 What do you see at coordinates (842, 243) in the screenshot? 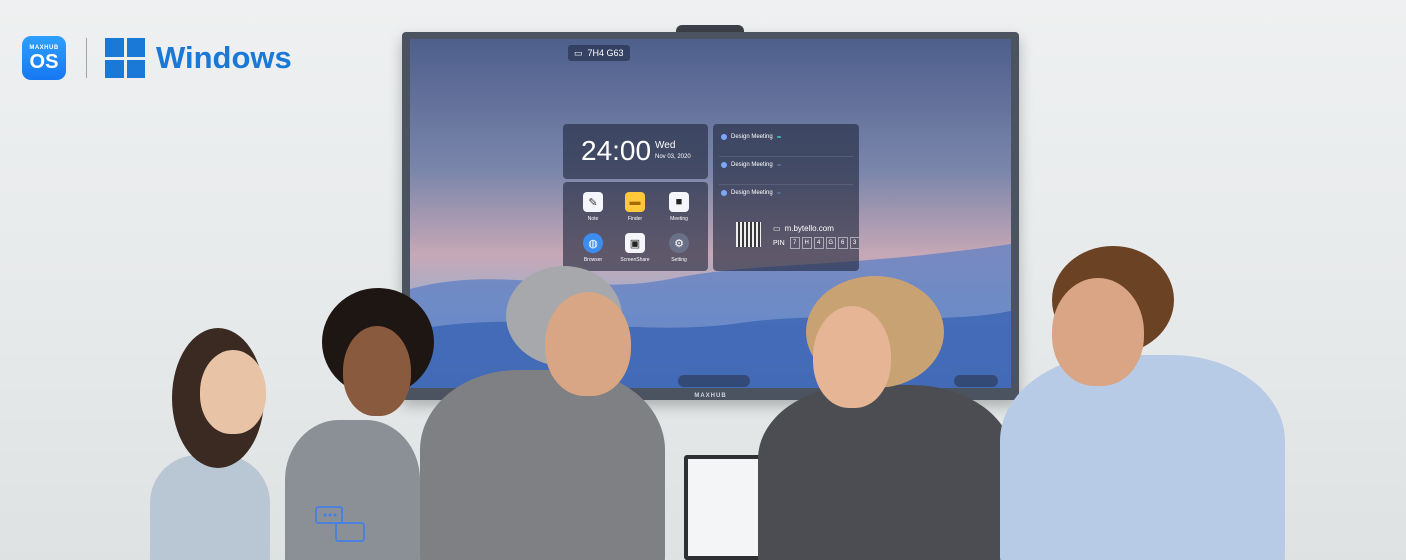
I see `pin-digit: 6` at bounding box center [842, 243].